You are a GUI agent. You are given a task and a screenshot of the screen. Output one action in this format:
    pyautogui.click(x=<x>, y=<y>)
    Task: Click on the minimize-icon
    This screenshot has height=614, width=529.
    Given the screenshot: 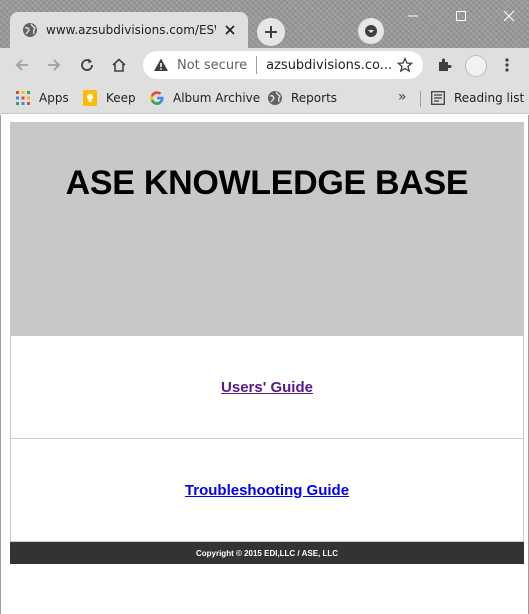 What is the action you would take?
    pyautogui.click(x=413, y=16)
    